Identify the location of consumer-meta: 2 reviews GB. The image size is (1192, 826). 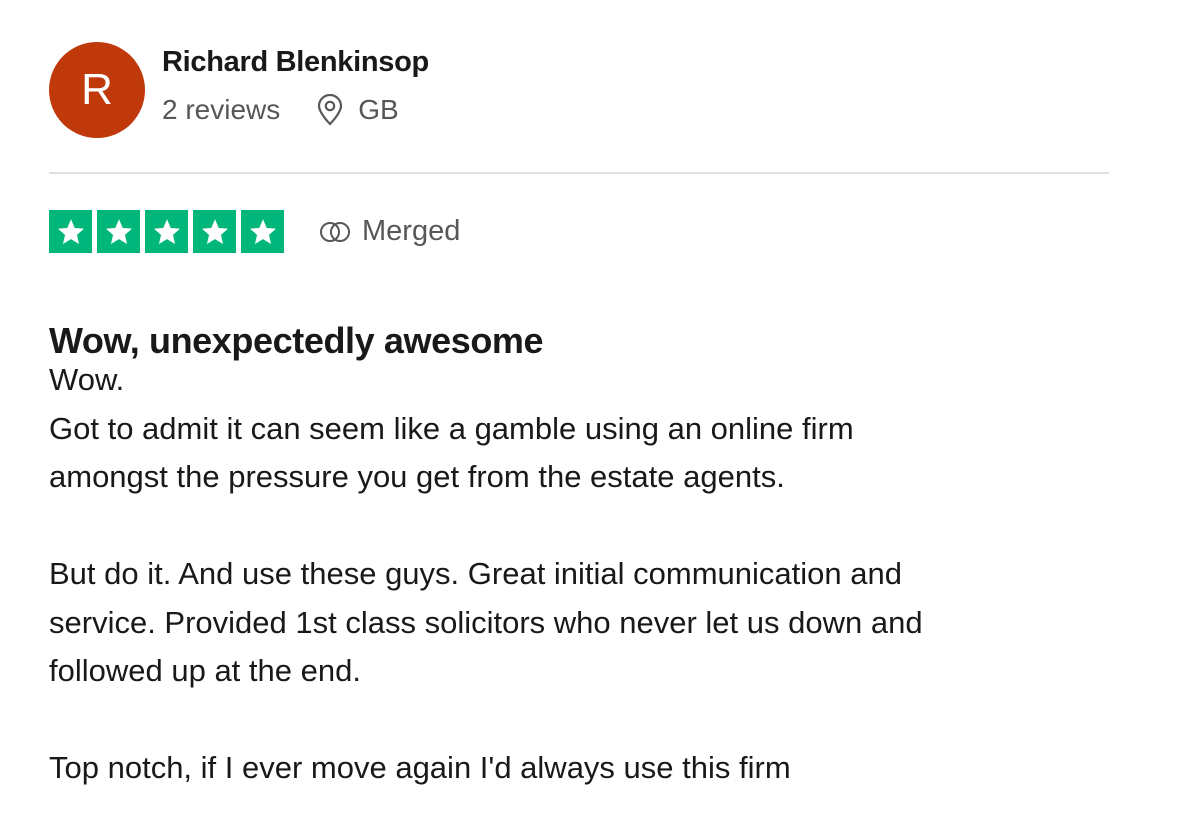
(280, 110).